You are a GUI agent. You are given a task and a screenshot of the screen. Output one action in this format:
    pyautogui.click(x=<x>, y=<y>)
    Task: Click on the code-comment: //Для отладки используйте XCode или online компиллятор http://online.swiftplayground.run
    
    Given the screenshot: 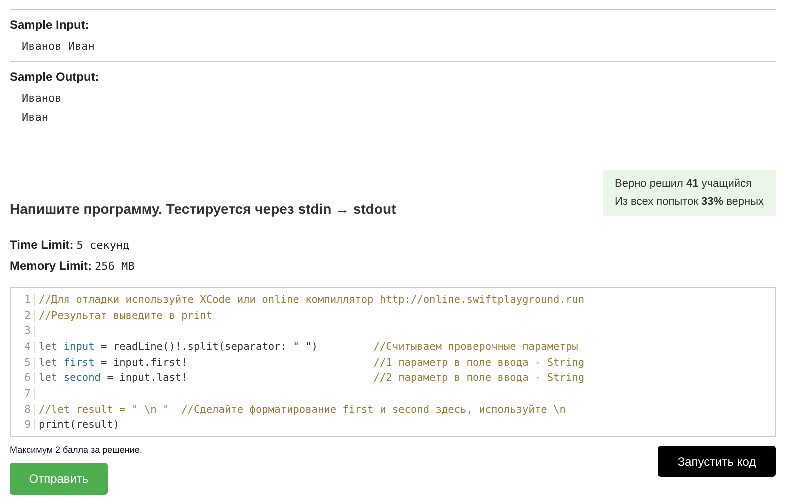 What is the action you would take?
    pyautogui.click(x=312, y=300)
    